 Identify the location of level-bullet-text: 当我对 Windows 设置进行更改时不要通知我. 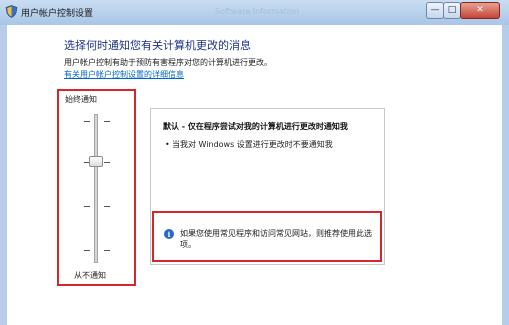
(252, 144).